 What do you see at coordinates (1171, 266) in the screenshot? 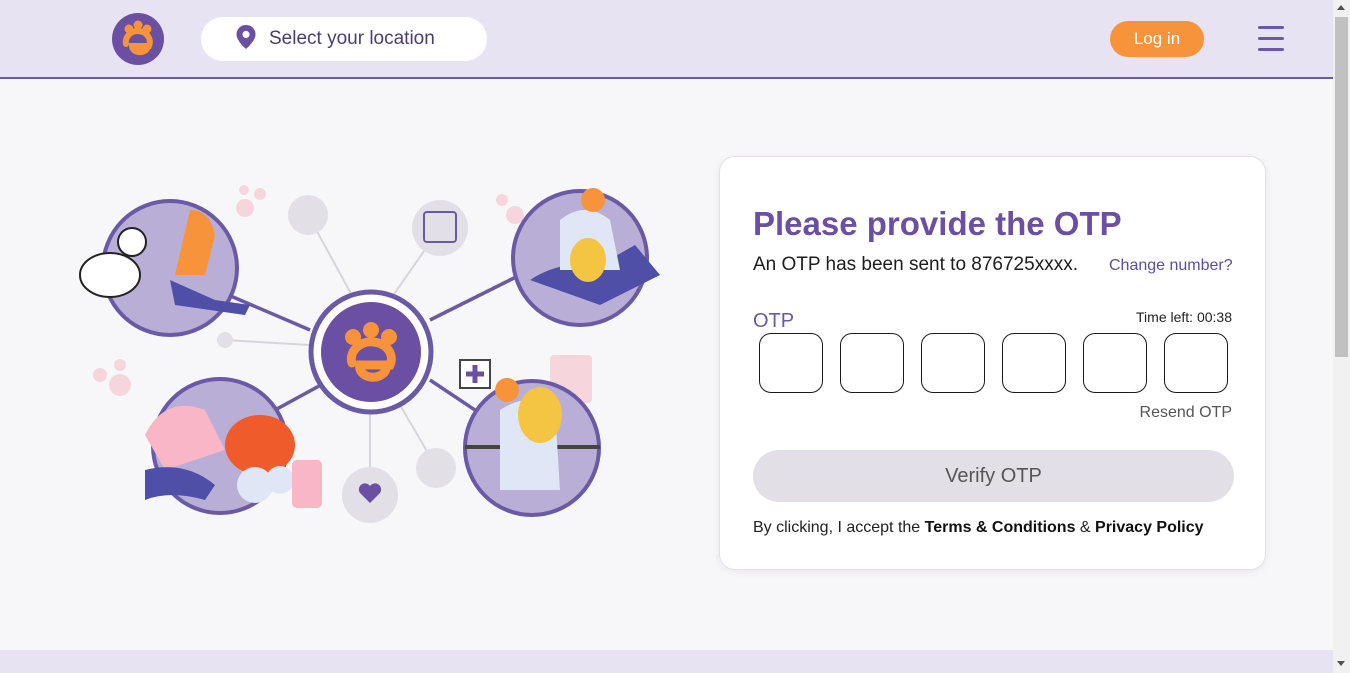
I see `change-number-link: Change number?` at bounding box center [1171, 266].